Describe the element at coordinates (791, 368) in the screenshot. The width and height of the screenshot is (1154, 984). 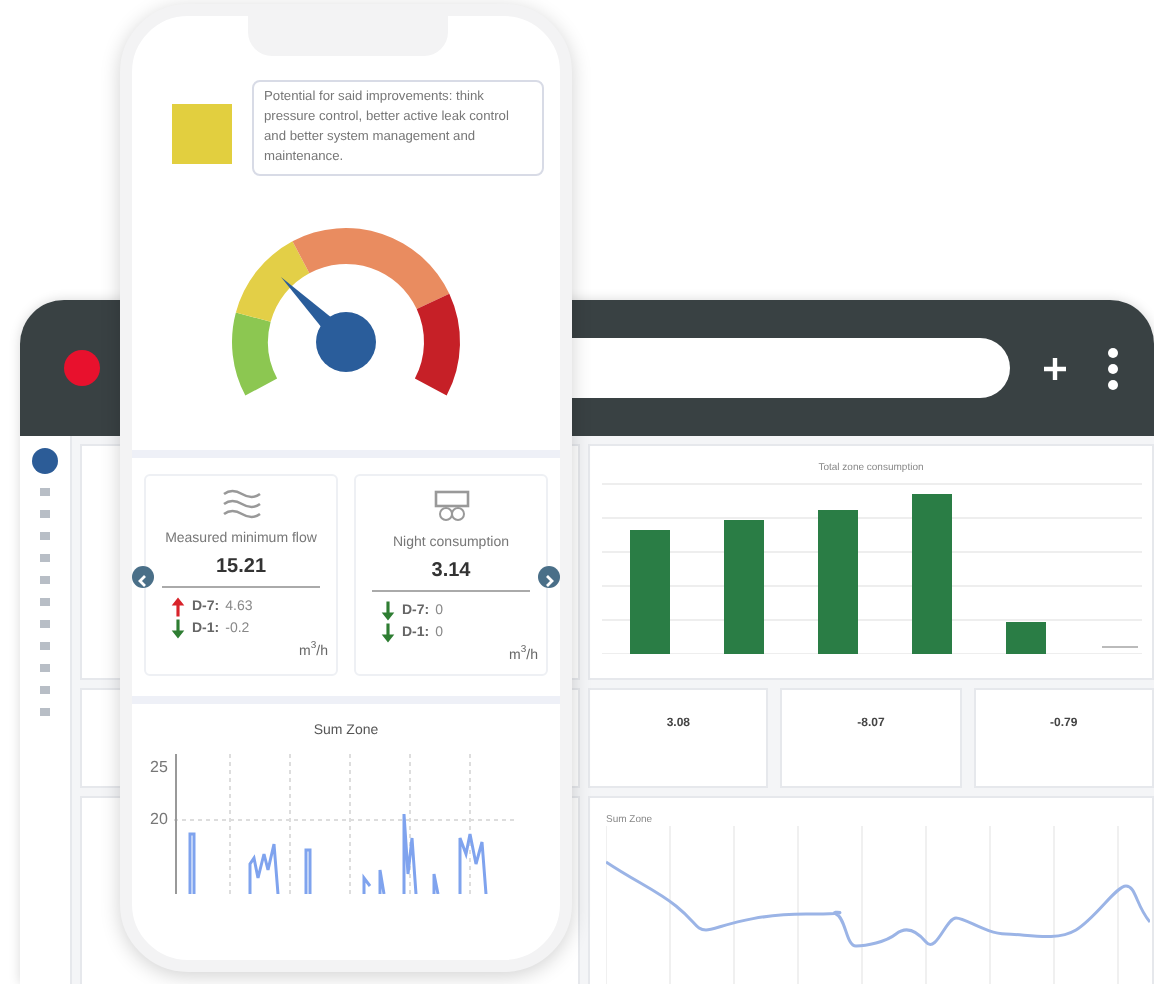
I see `address-bar` at that location.